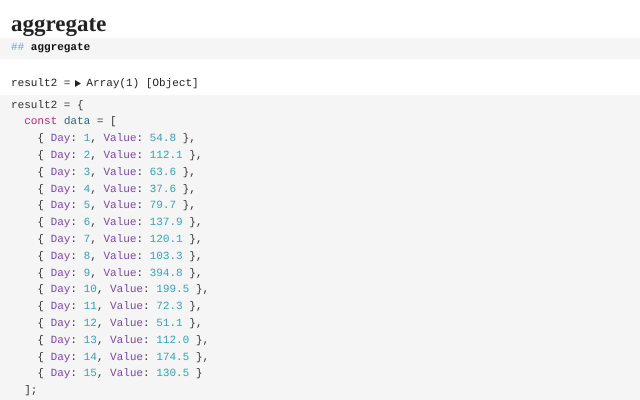 The image size is (640, 400). What do you see at coordinates (119, 308) in the screenshot?
I see `code-line: { Day: 11, Value: 72.3 },` at bounding box center [119, 308].